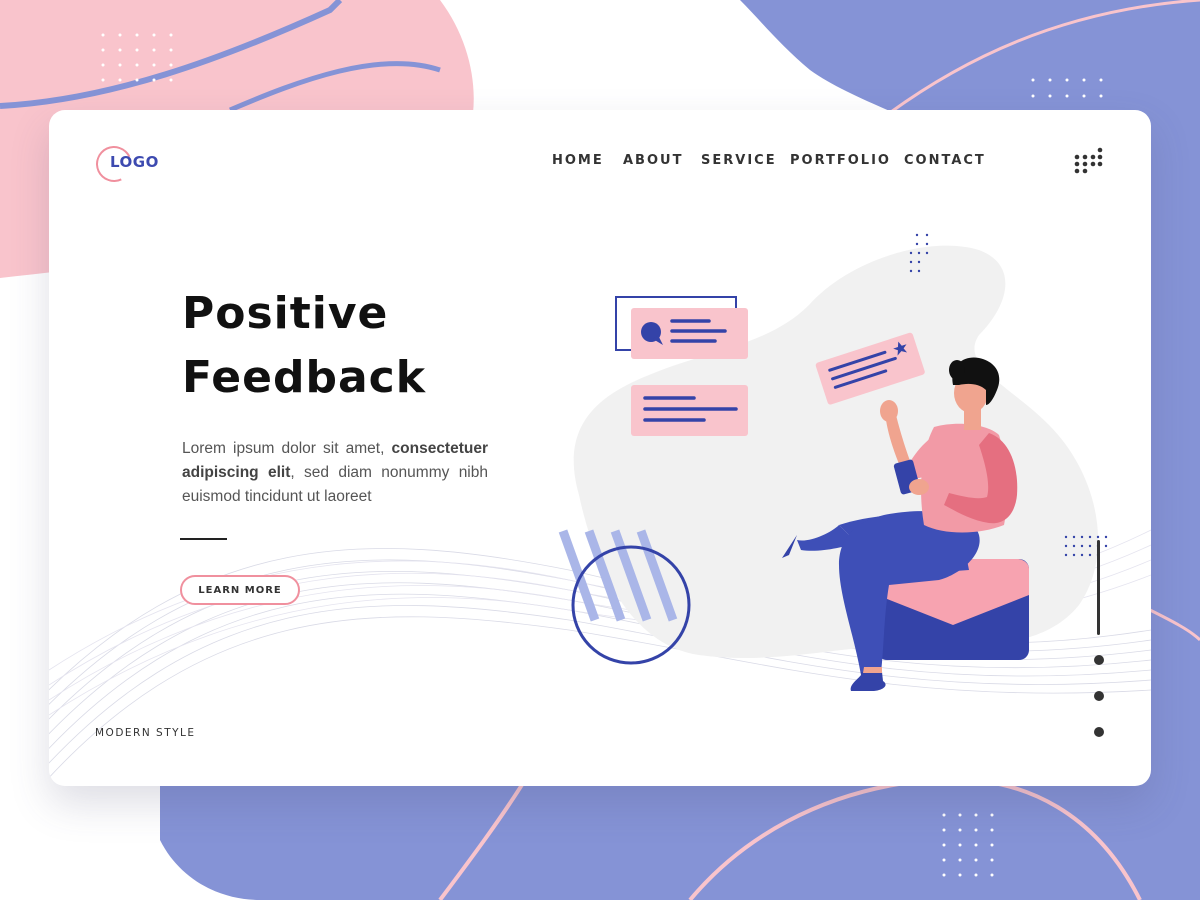 This screenshot has width=1200, height=900. Describe the element at coordinates (578, 160) in the screenshot. I see `nav-home: HOME` at that location.